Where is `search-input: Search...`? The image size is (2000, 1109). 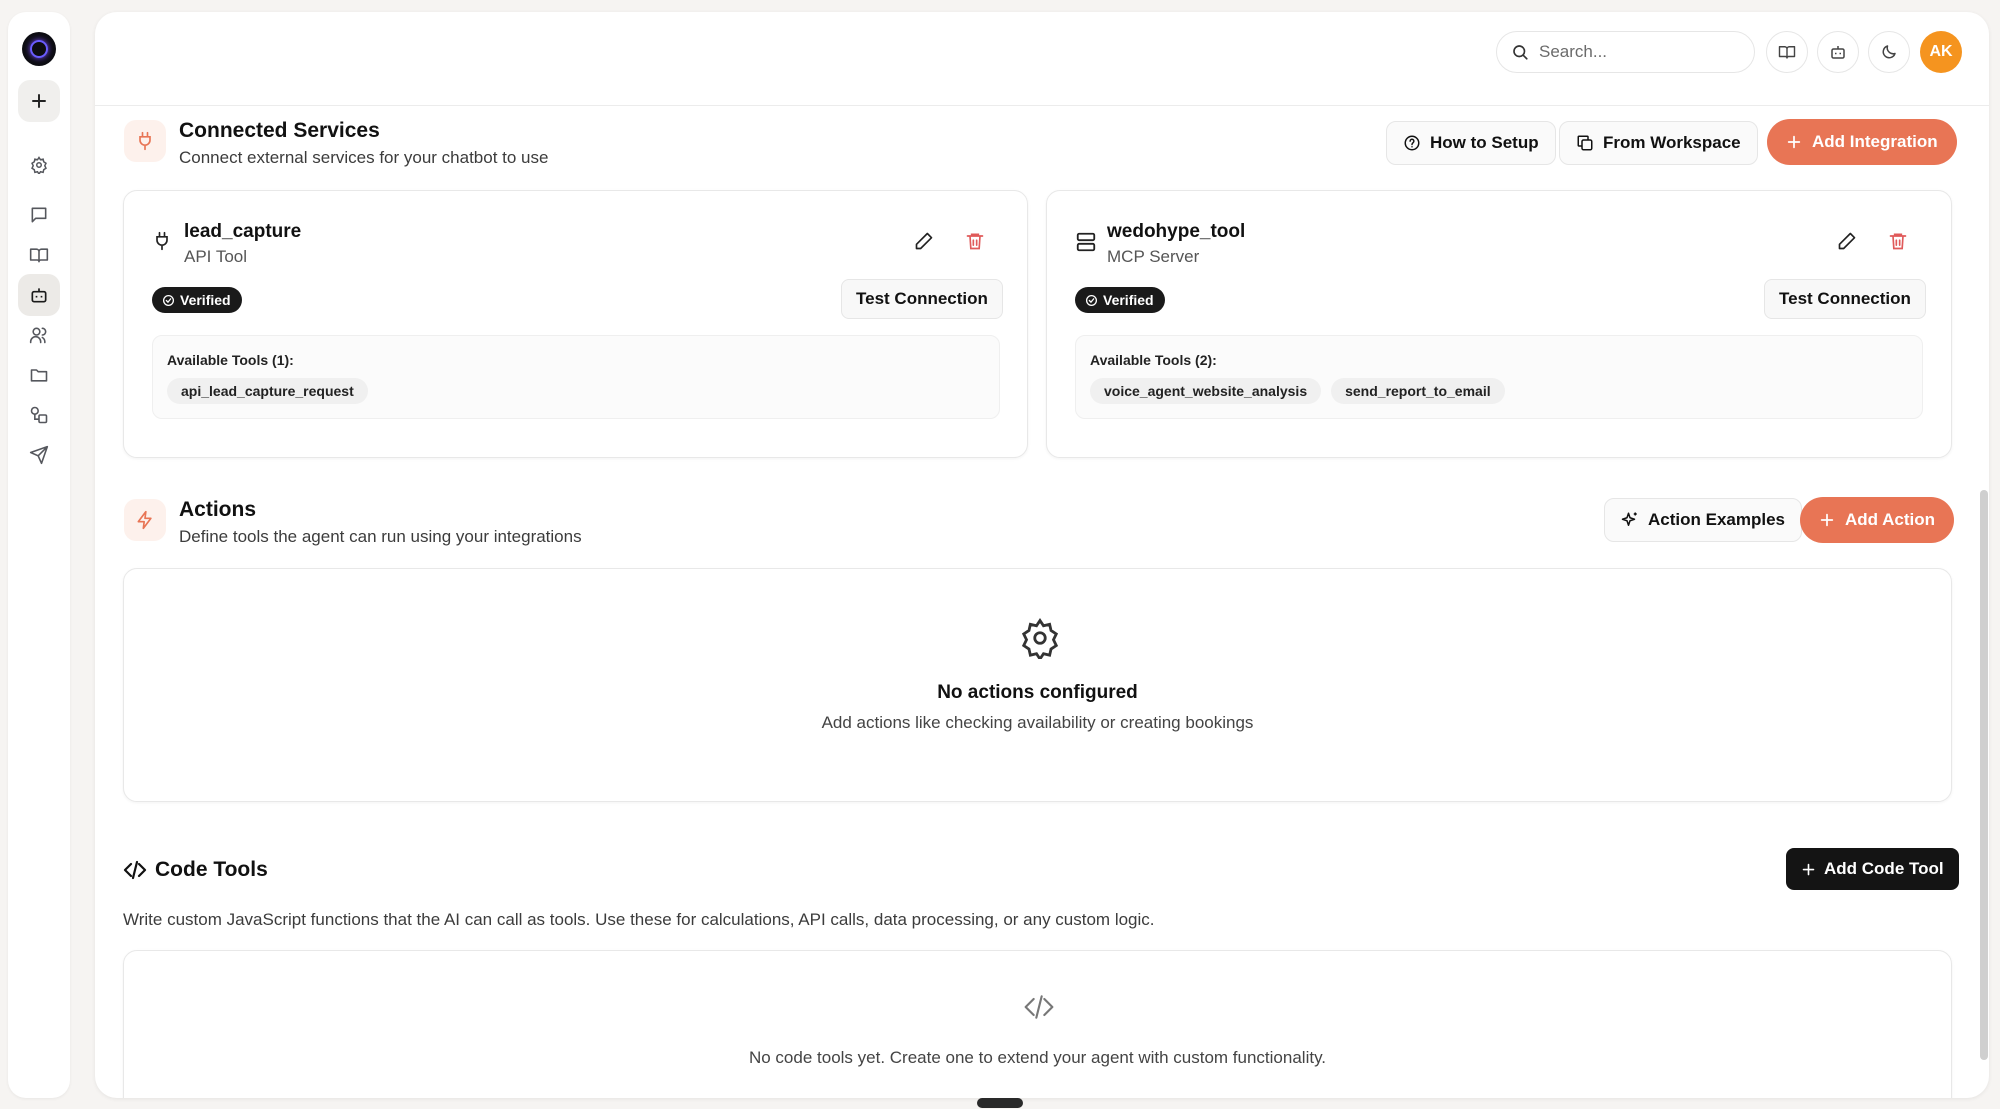 search-input: Search... is located at coordinates (1625, 52).